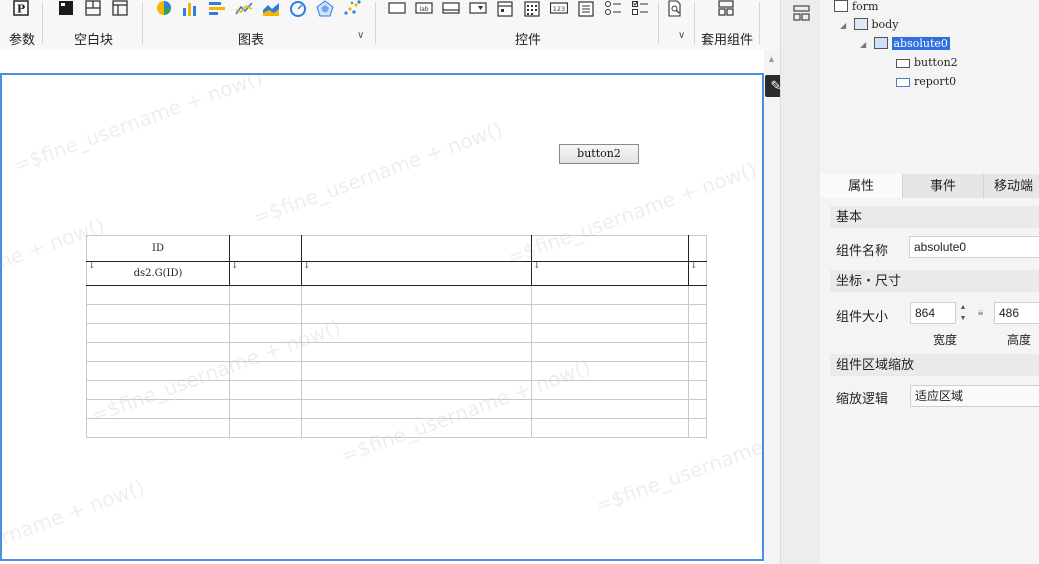  What do you see at coordinates (856, 7) in the screenshot?
I see `tree-node-form: form` at bounding box center [856, 7].